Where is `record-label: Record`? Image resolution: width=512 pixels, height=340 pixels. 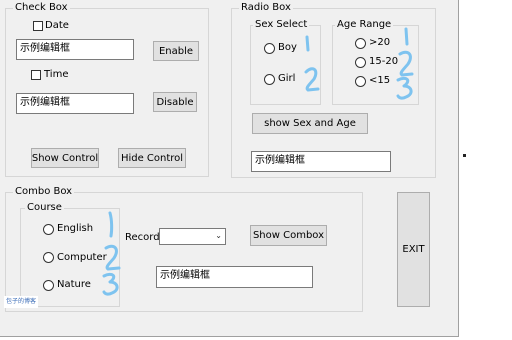 record-label: Record is located at coordinates (142, 237).